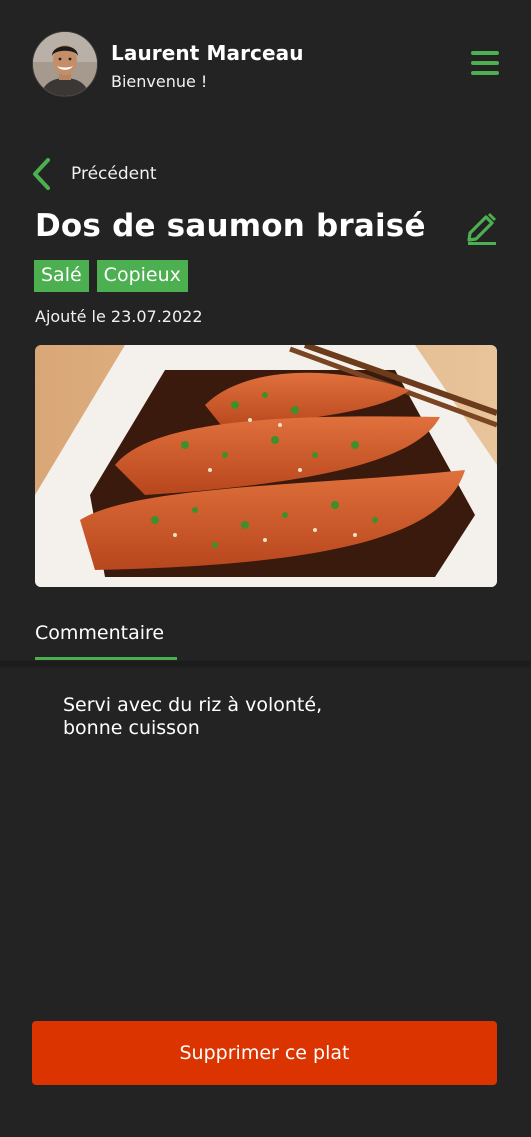 The height and width of the screenshot is (1137, 531). I want to click on tab-active-indicator, so click(106, 658).